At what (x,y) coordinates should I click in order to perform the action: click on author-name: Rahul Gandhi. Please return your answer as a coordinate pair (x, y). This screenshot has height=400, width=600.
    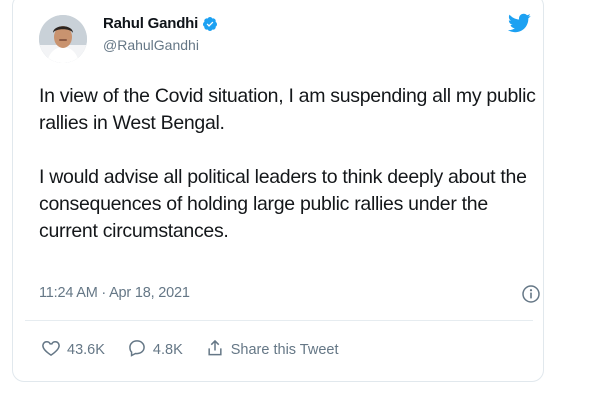
    Looking at the image, I should click on (150, 23).